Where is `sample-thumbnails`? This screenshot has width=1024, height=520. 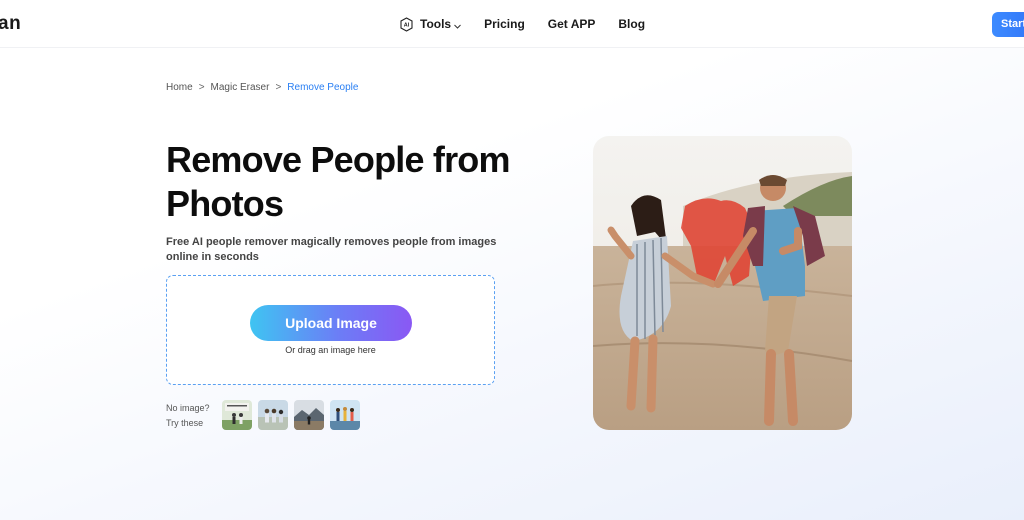 sample-thumbnails is located at coordinates (294, 415).